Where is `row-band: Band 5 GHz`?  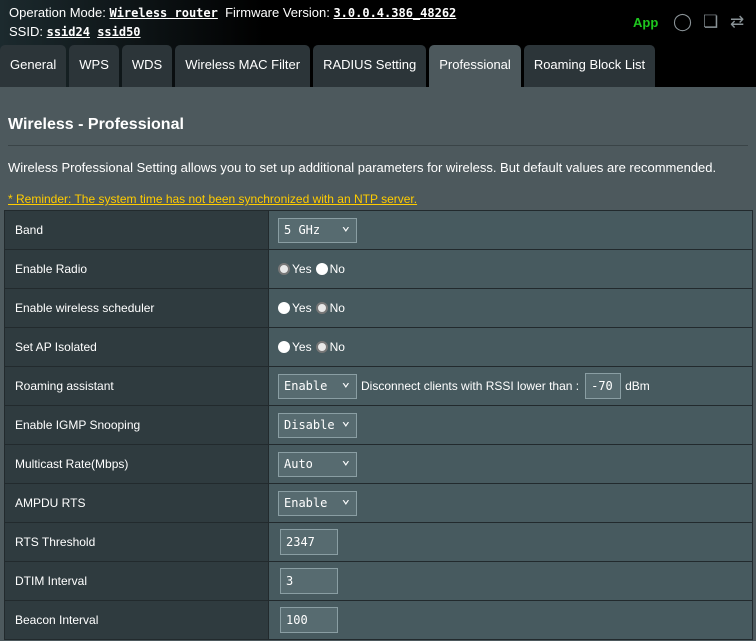 row-band: Band 5 GHz is located at coordinates (378, 230).